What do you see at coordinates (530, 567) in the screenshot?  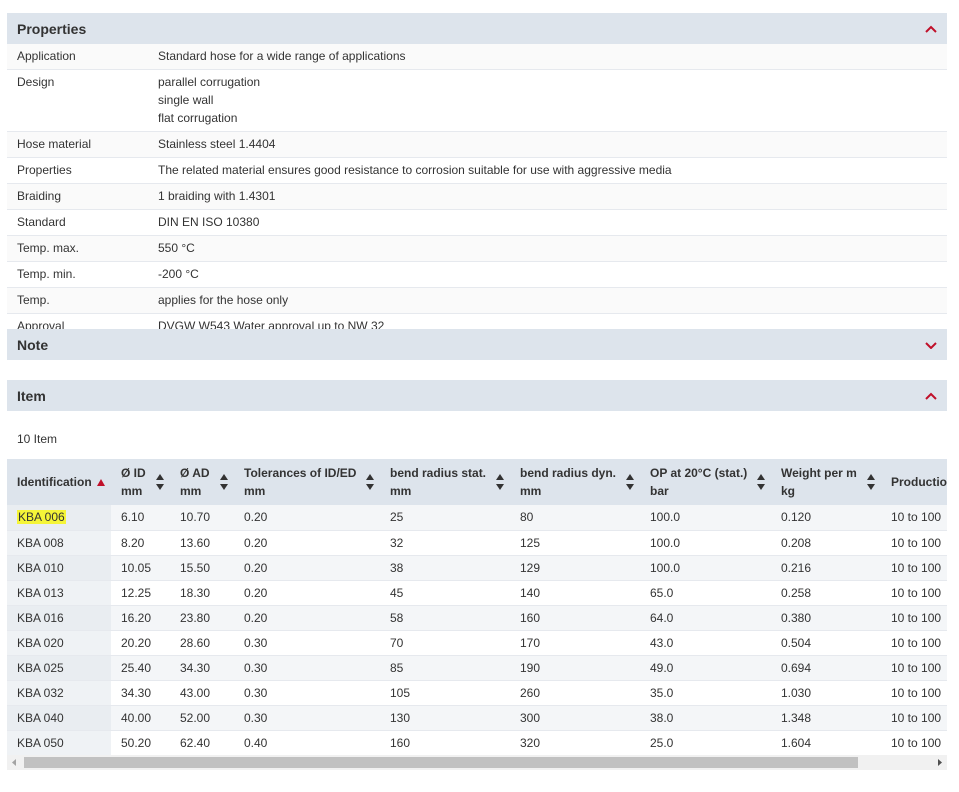 I see `table-cell: 129` at bounding box center [530, 567].